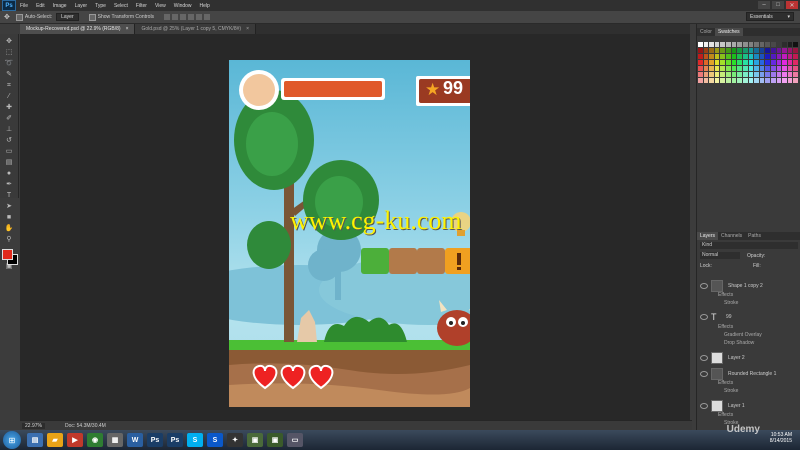 The image size is (800, 450). I want to click on close-icon: ×, so click(247, 29).